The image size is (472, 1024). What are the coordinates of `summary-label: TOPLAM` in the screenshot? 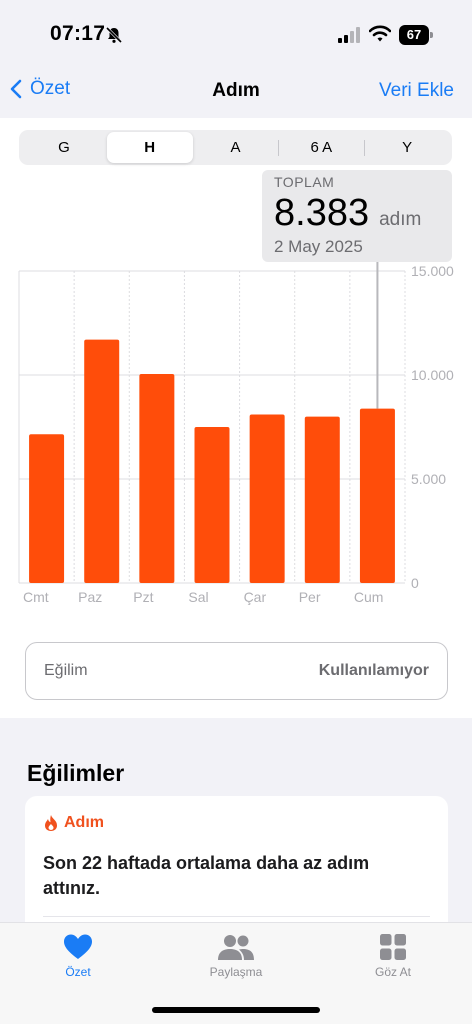 It's located at (304, 182).